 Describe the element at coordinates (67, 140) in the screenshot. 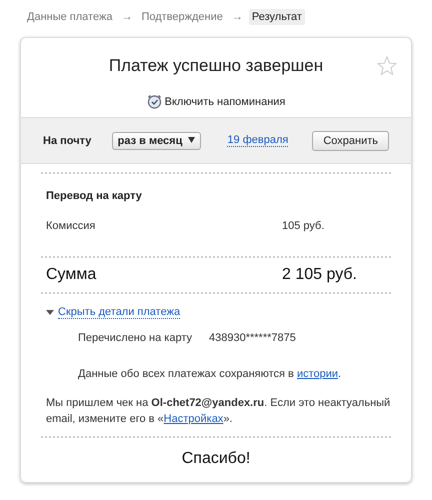

I see `reminder-label: На почту` at that location.